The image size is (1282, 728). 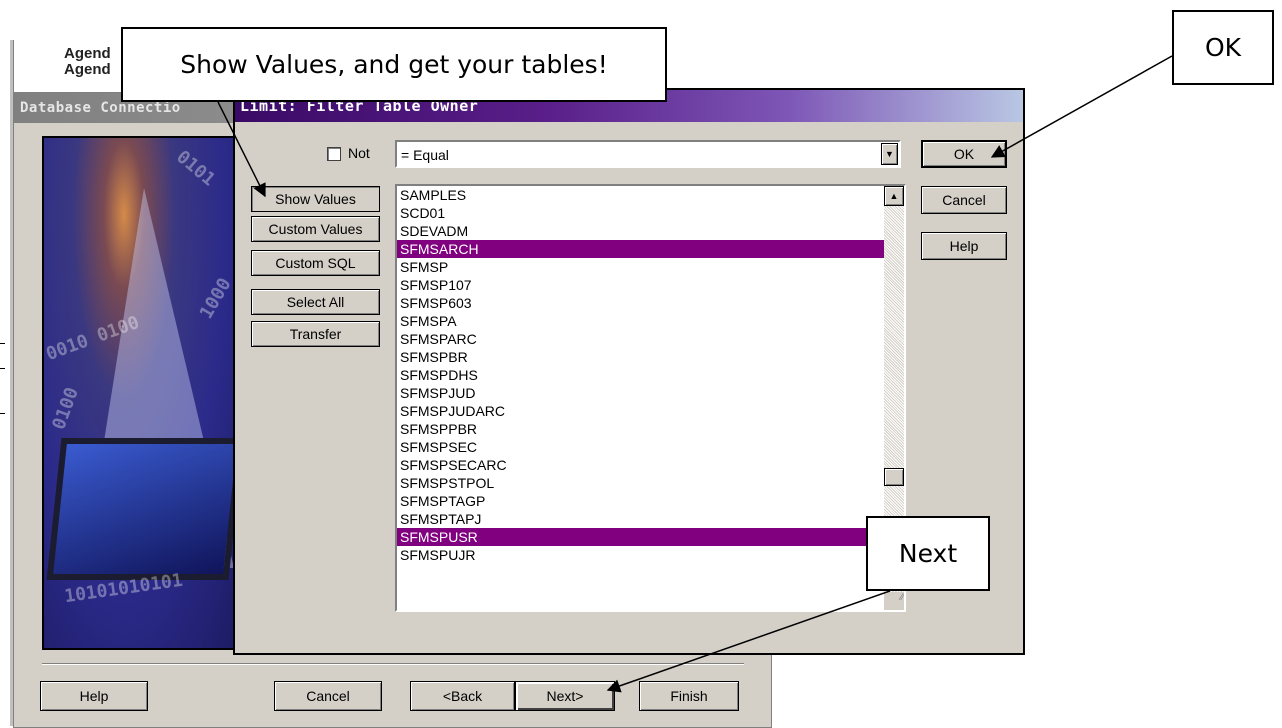 What do you see at coordinates (748, 641) in the screenshot?
I see `arrow-to-next` at bounding box center [748, 641].